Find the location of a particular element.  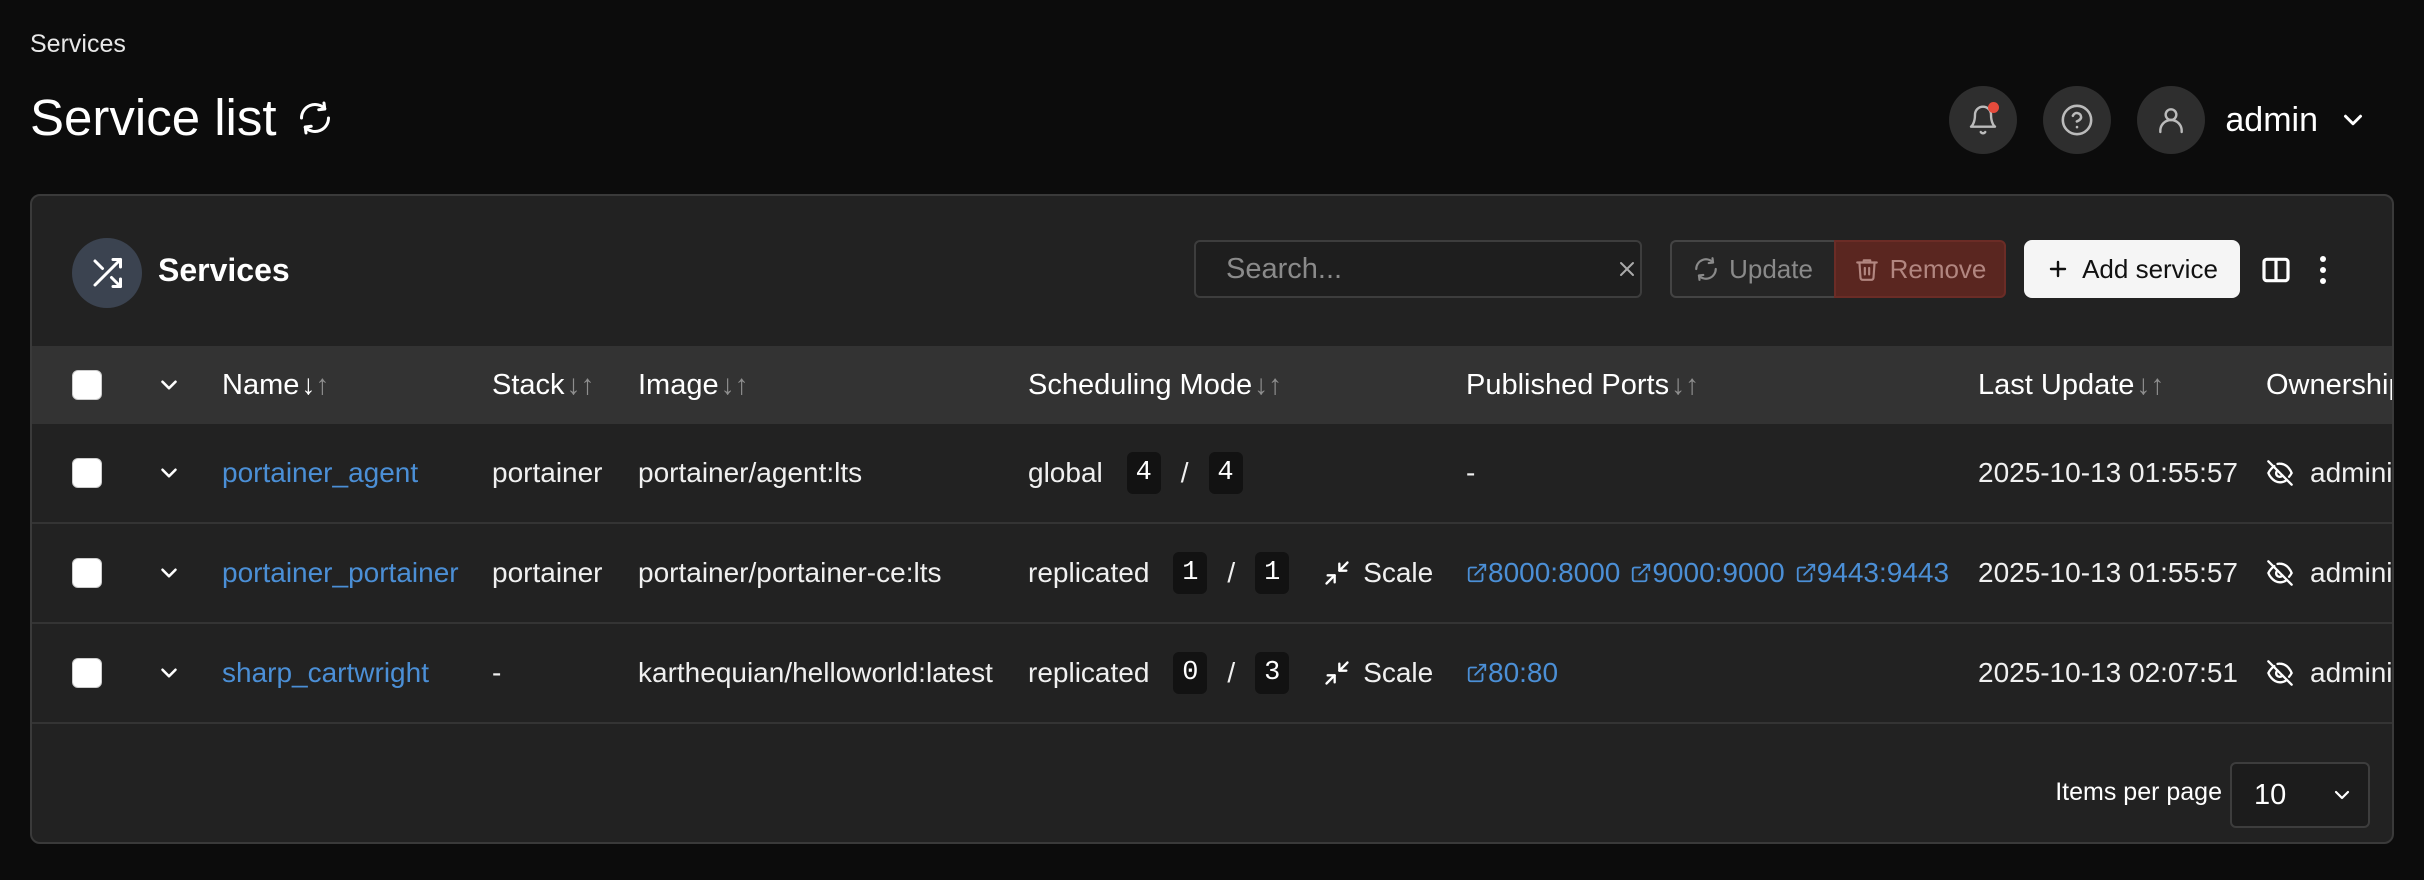

last-update: 2025-10-13 01:55:57 is located at coordinates (2108, 472).